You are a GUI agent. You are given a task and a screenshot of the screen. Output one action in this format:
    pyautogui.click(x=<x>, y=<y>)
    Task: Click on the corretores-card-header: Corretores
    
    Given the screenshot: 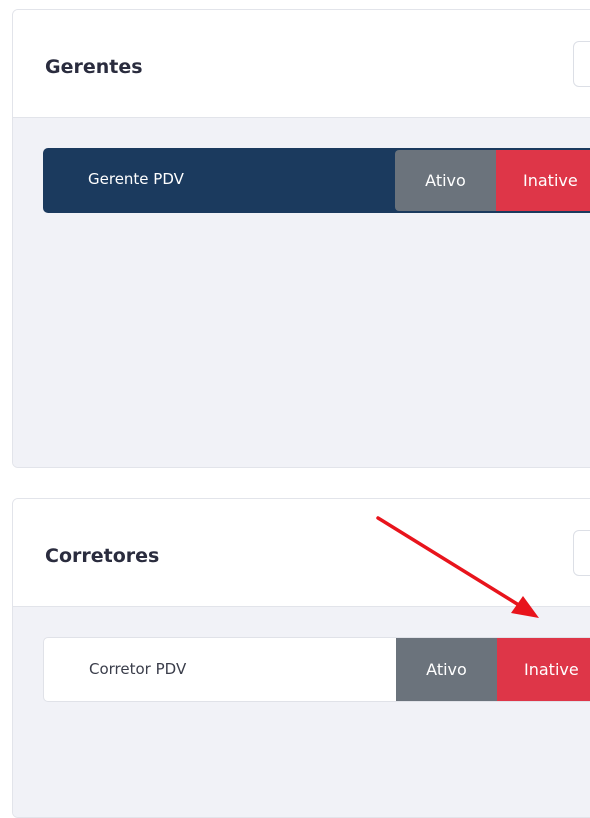 What is the action you would take?
    pyautogui.click(x=301, y=553)
    